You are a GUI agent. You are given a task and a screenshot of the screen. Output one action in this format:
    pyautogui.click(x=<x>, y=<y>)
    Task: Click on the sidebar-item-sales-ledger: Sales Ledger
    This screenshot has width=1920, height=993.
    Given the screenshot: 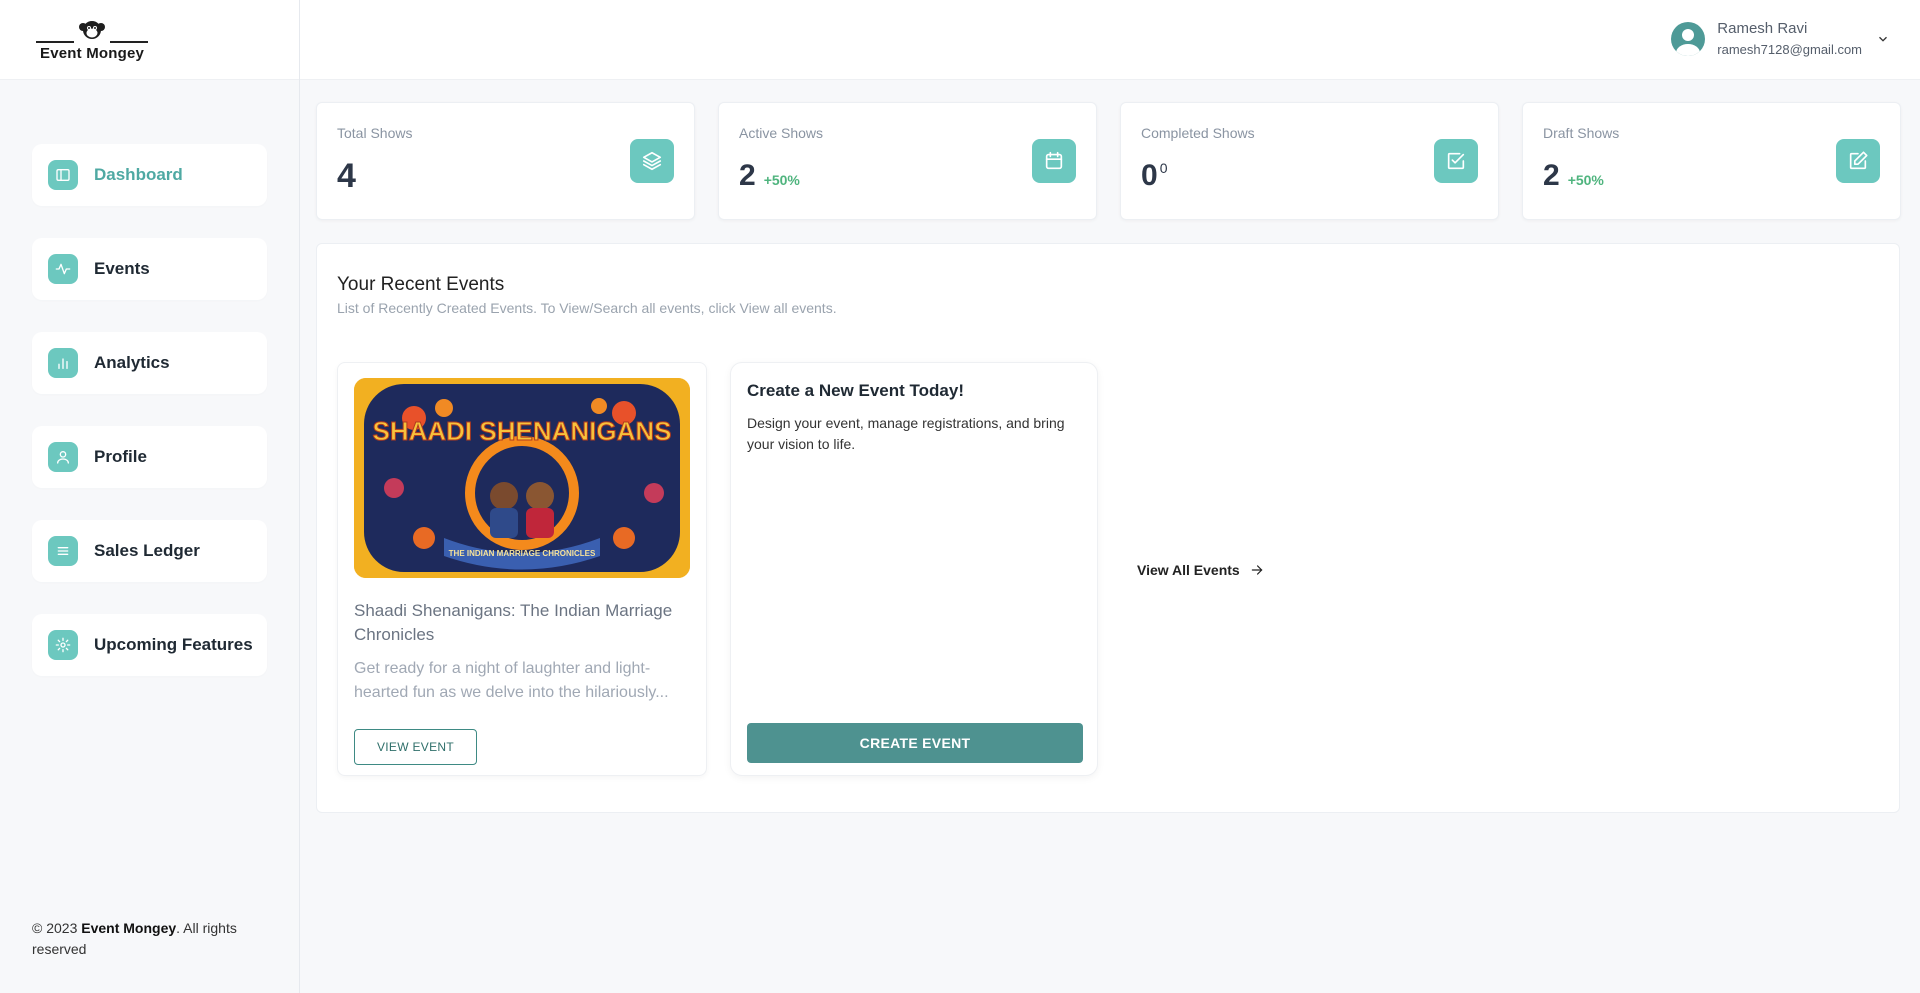 What is the action you would take?
    pyautogui.click(x=149, y=551)
    